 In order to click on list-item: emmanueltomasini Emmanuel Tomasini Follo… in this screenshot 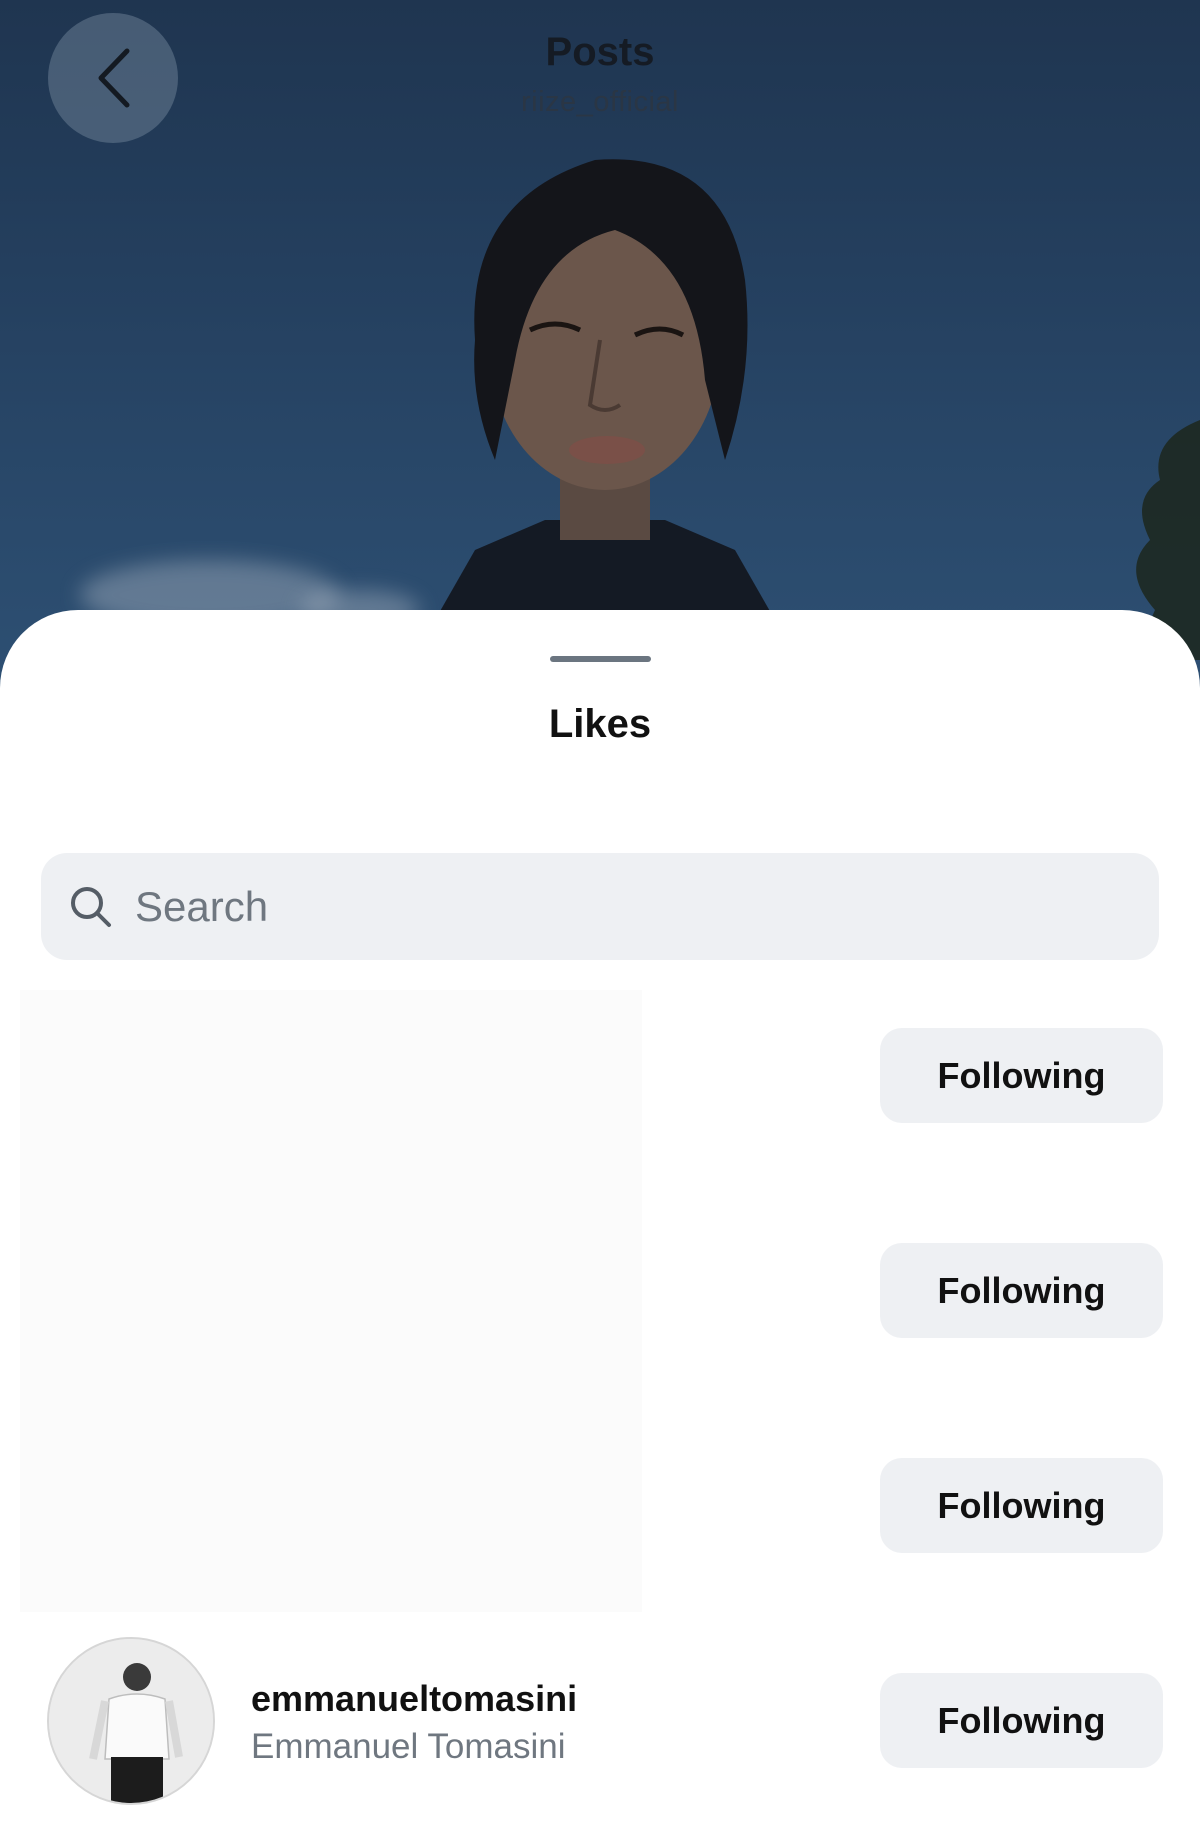, I will do `click(600, 1728)`.